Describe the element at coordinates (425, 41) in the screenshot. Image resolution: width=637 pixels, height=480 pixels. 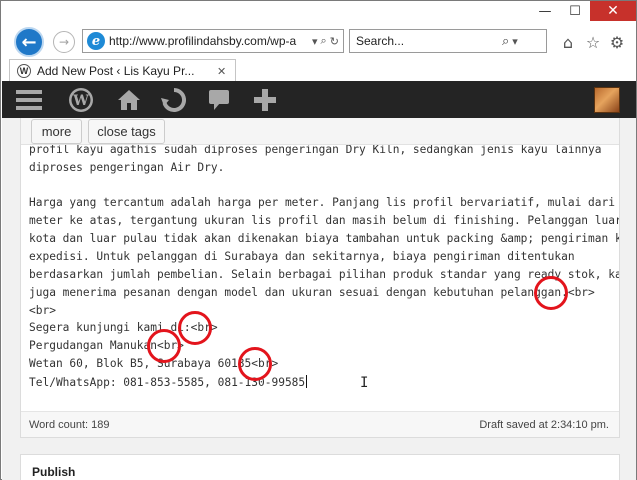
I see `search-input` at that location.